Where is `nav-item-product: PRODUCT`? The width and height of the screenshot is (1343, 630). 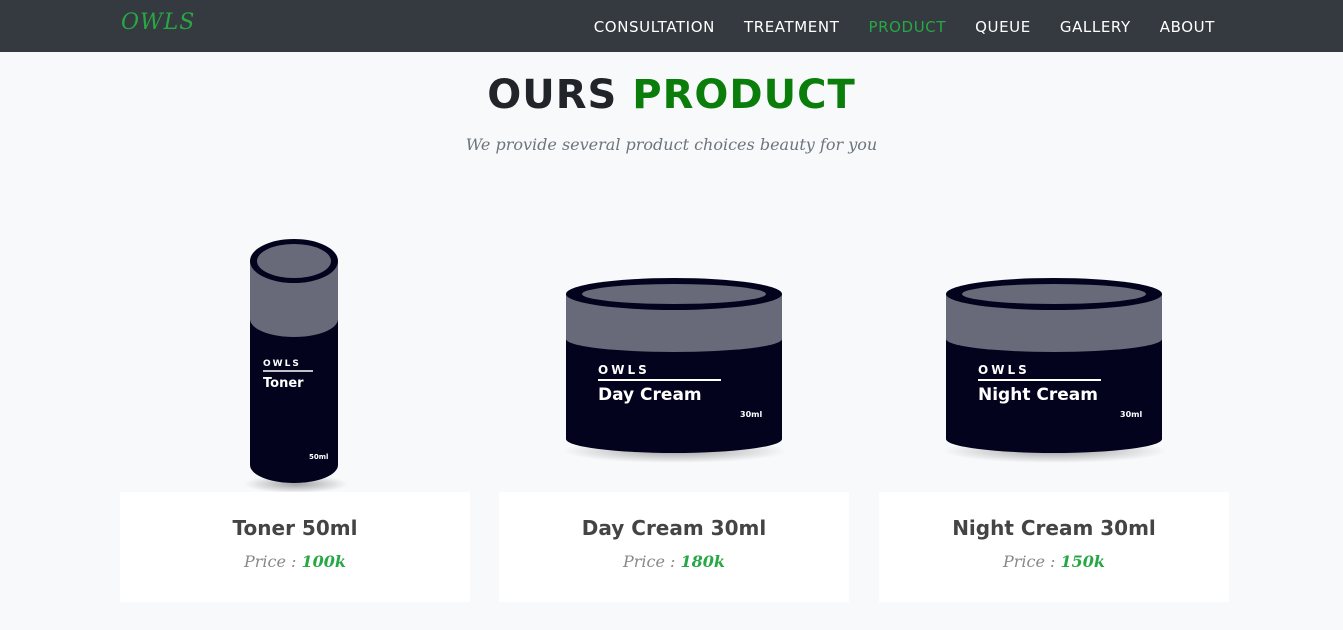
nav-item-product: PRODUCT is located at coordinates (907, 26).